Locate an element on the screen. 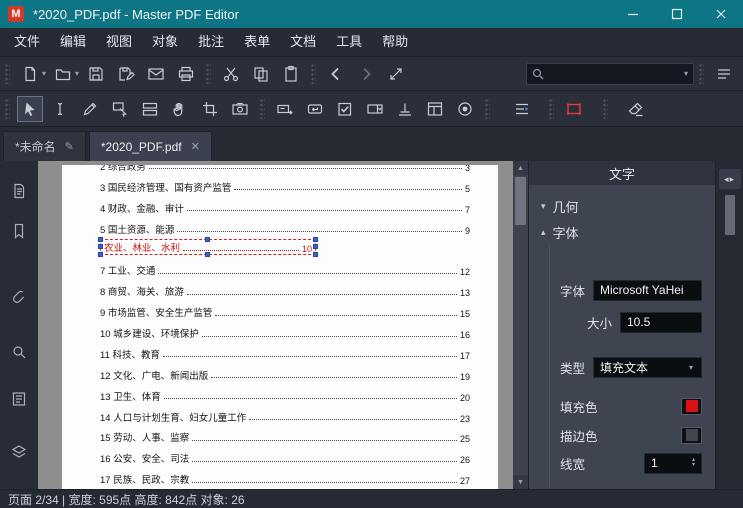  scroll-up-button: ▲ is located at coordinates (520, 168).